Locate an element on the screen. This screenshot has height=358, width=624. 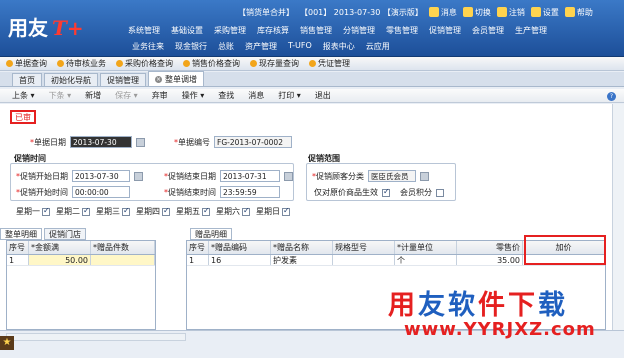
tab-item: 首页 is located at coordinates (27, 79).